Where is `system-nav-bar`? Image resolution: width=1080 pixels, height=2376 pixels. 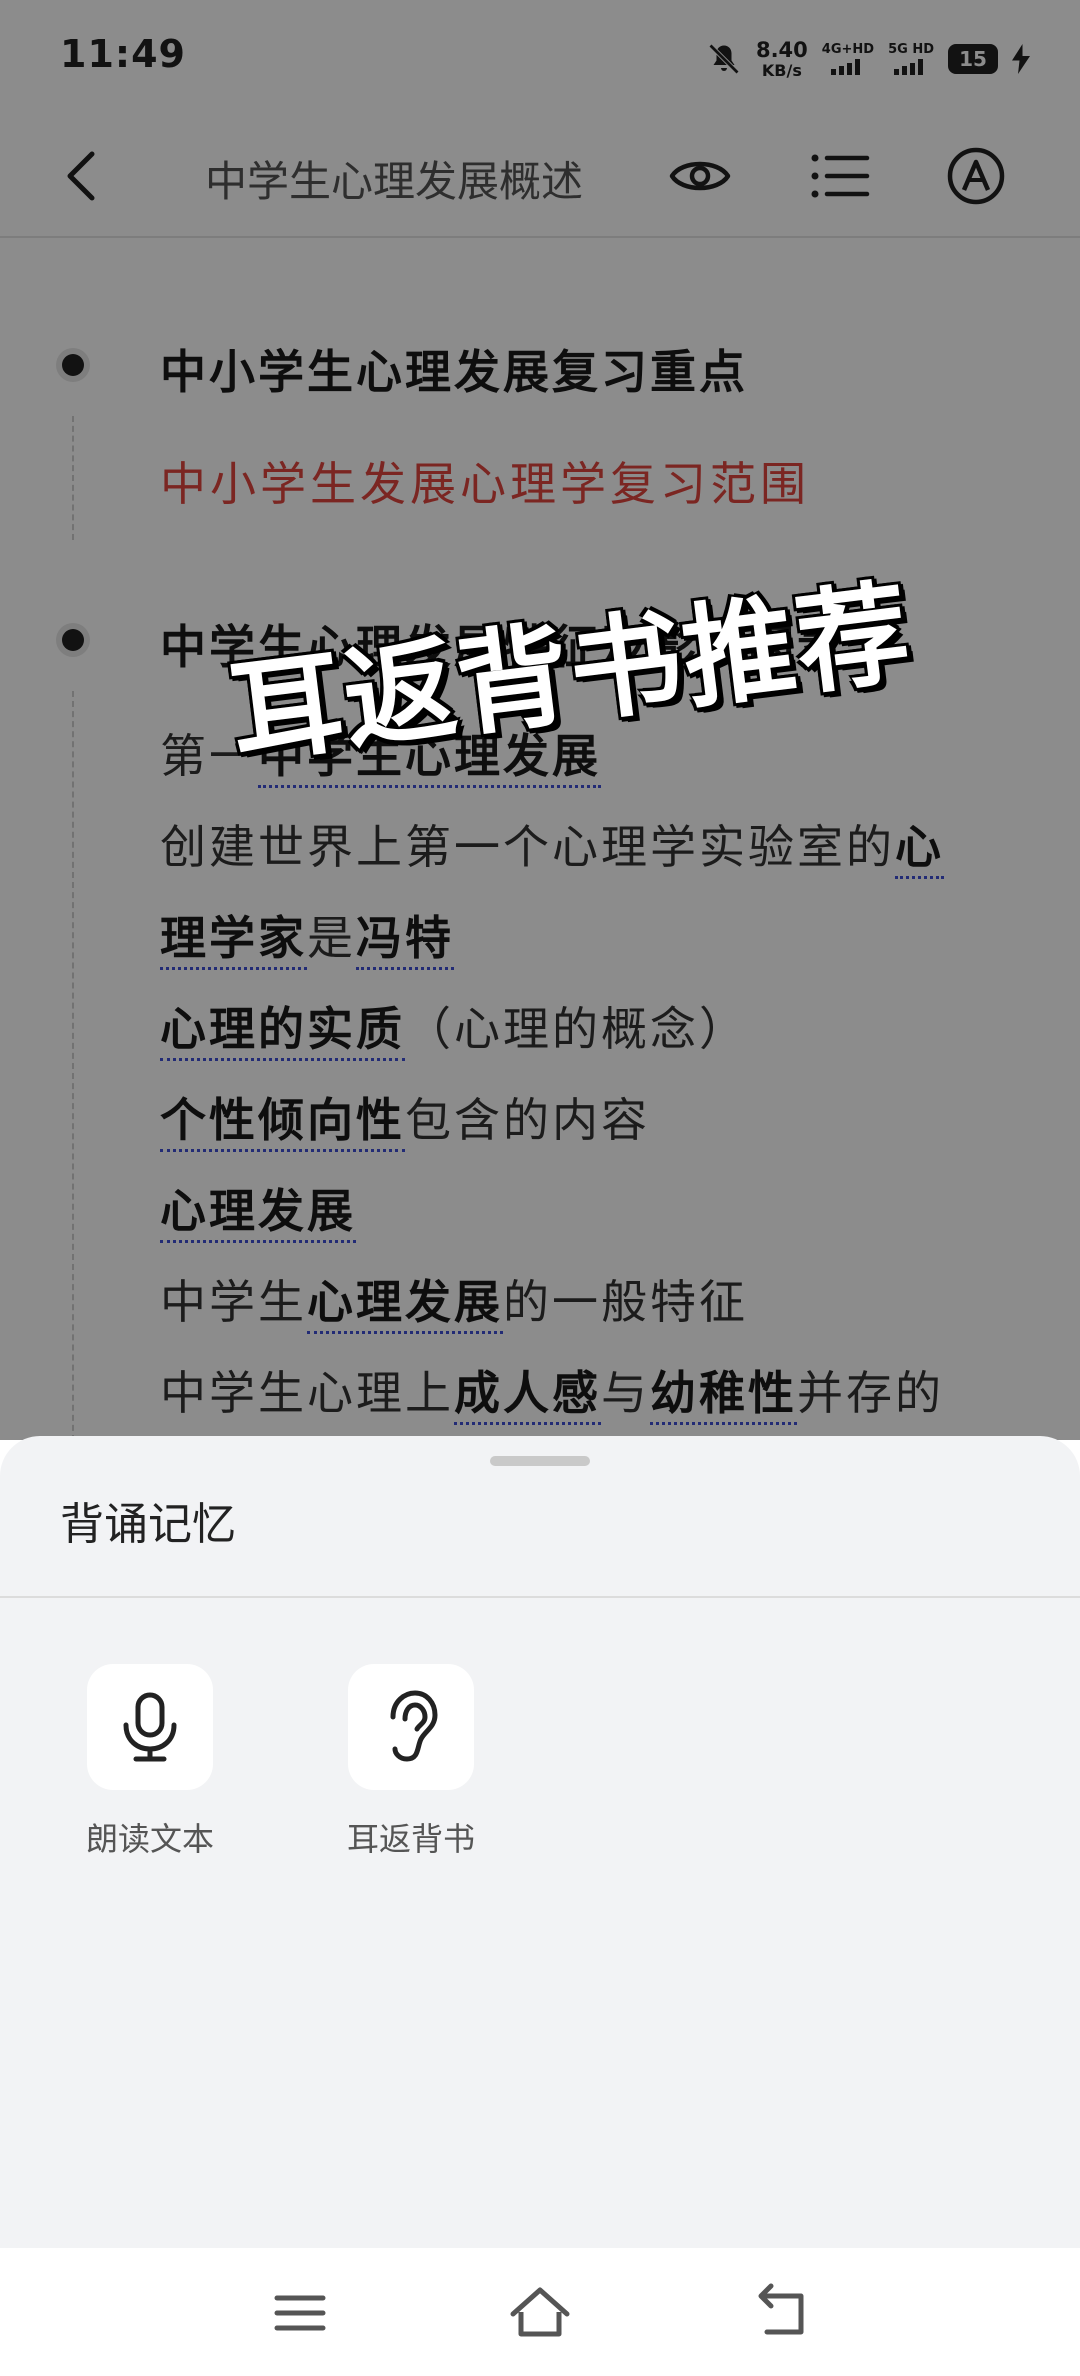 system-nav-bar is located at coordinates (540, 2312).